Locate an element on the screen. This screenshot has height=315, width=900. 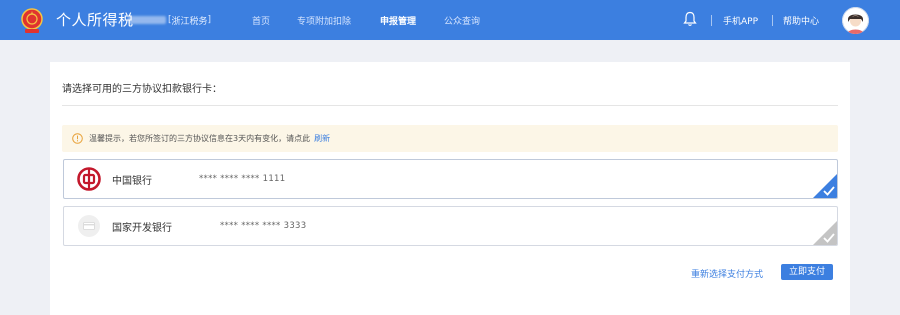
nav-declaration-management: 申报管理 is located at coordinates (398, 20).